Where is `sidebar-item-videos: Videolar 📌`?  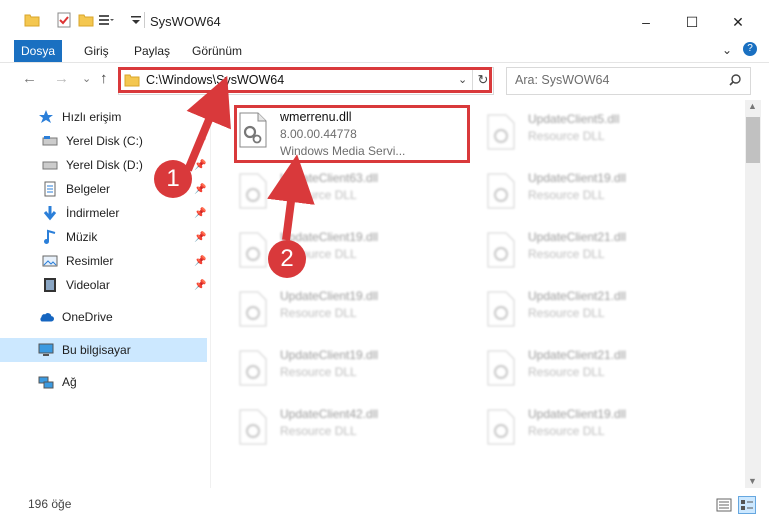 sidebar-item-videos: Videolar 📌 is located at coordinates (103, 285).